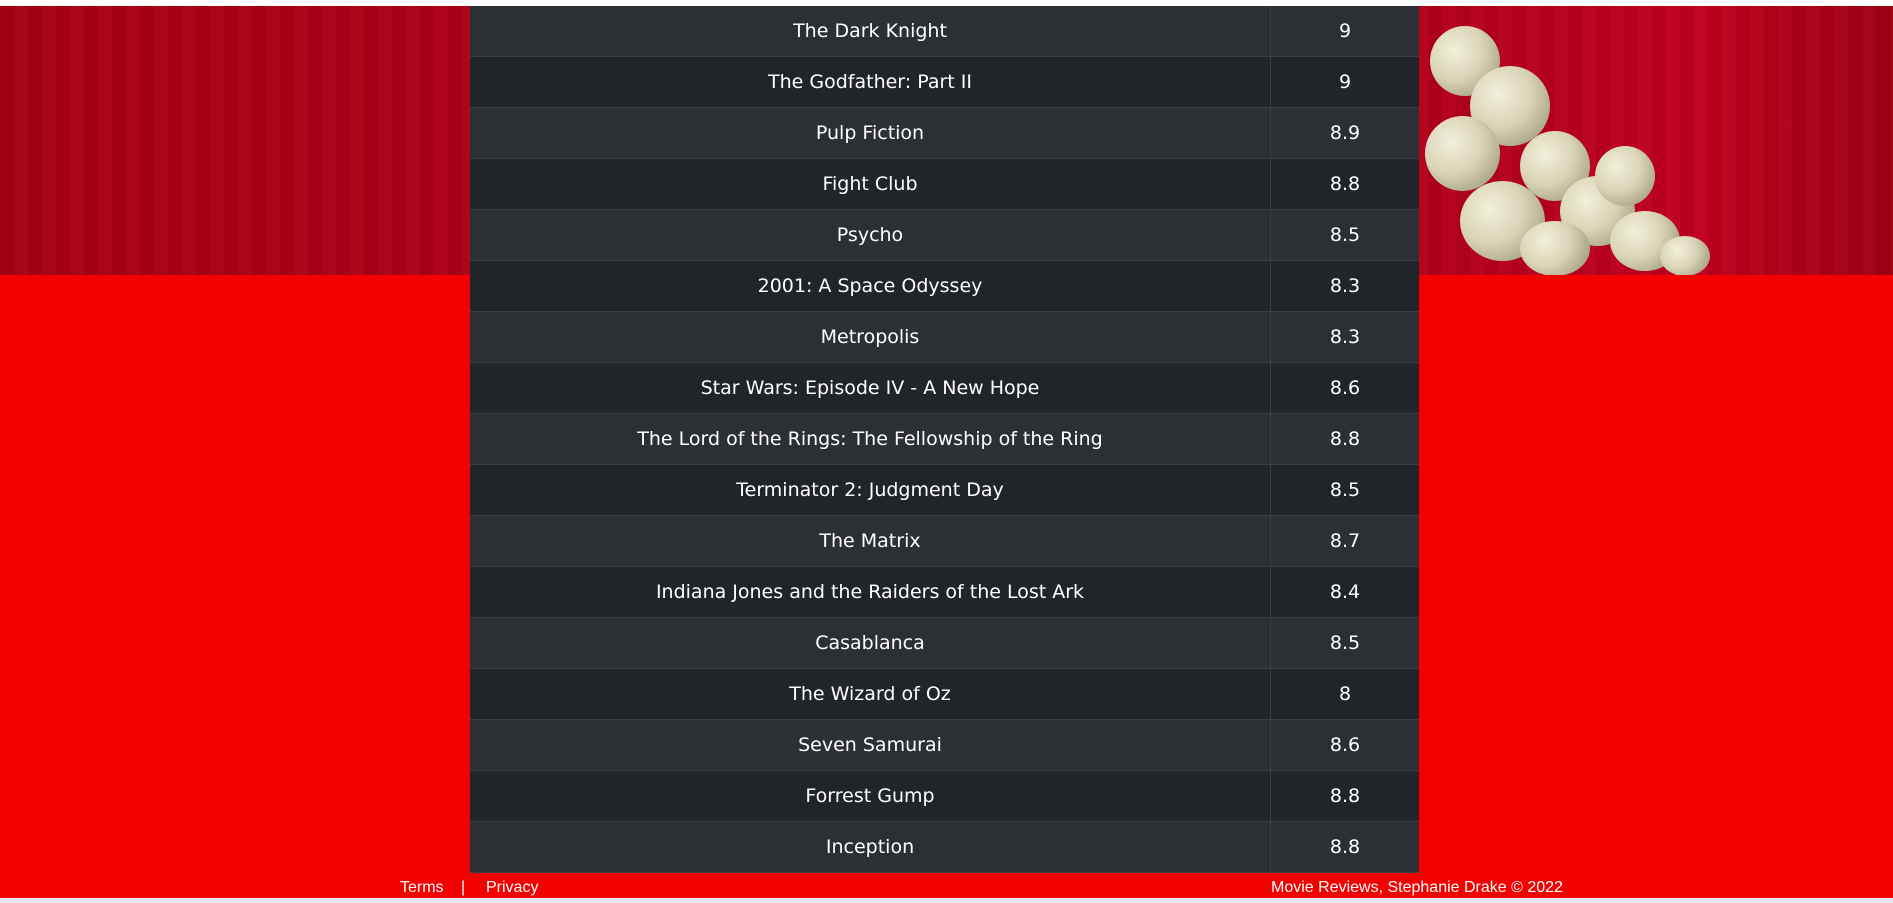 Image resolution: width=1893 pixels, height=903 pixels. I want to click on movie-rating-cell: 8.9, so click(1344, 133).